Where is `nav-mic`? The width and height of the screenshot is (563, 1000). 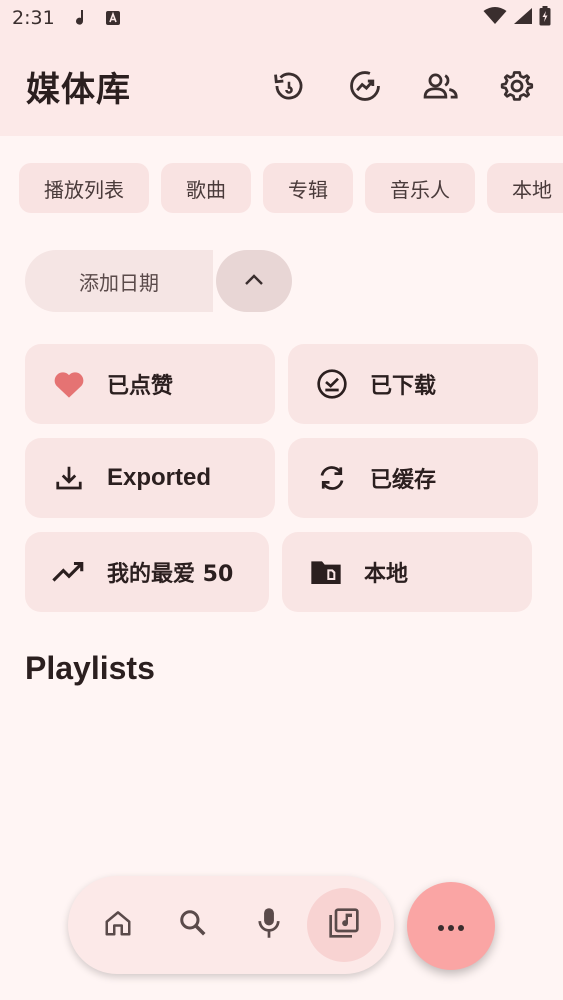
nav-mic is located at coordinates (269, 925).